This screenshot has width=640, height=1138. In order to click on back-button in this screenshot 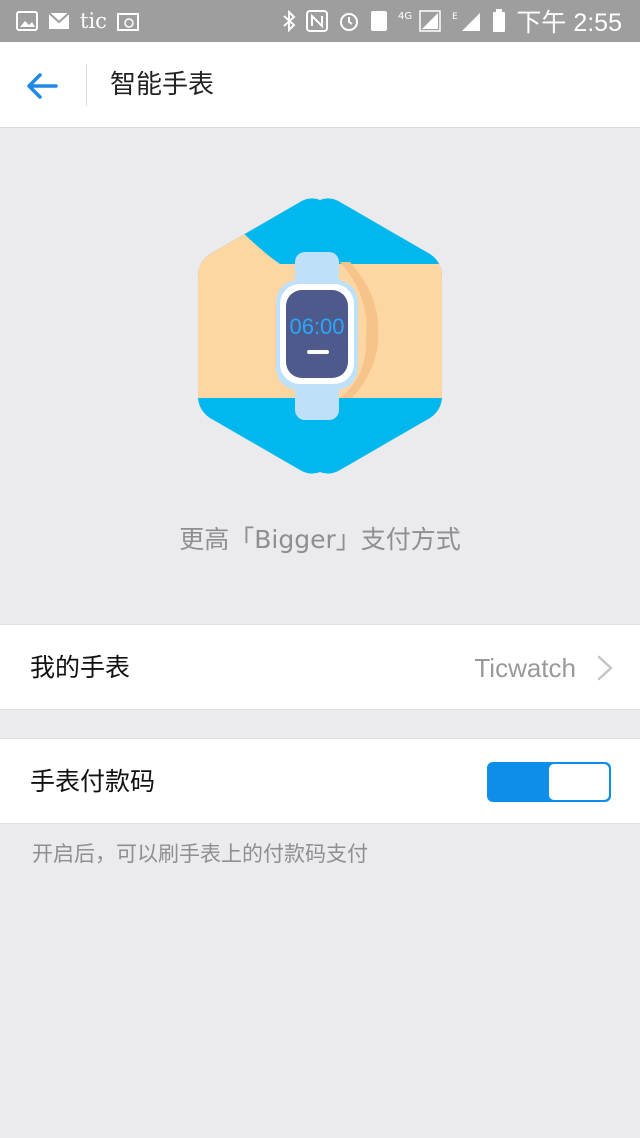, I will do `click(42, 86)`.